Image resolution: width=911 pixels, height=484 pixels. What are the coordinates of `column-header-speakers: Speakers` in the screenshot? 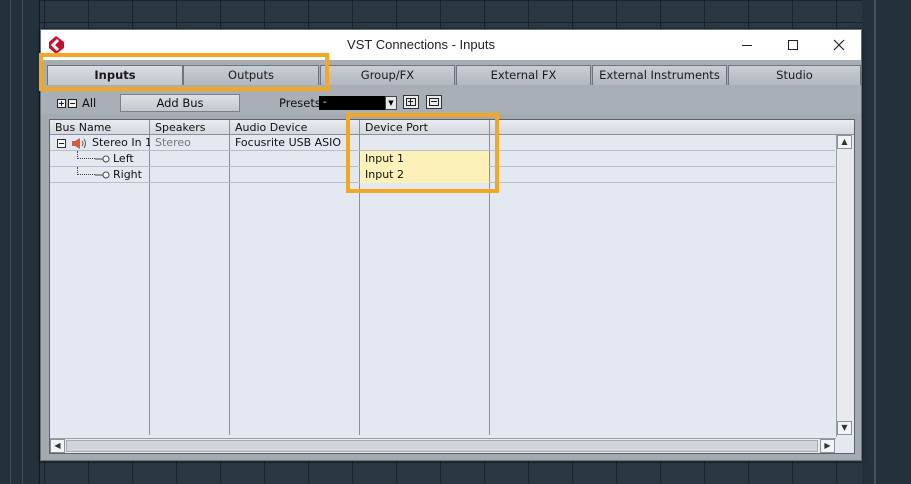 It's located at (190, 127).